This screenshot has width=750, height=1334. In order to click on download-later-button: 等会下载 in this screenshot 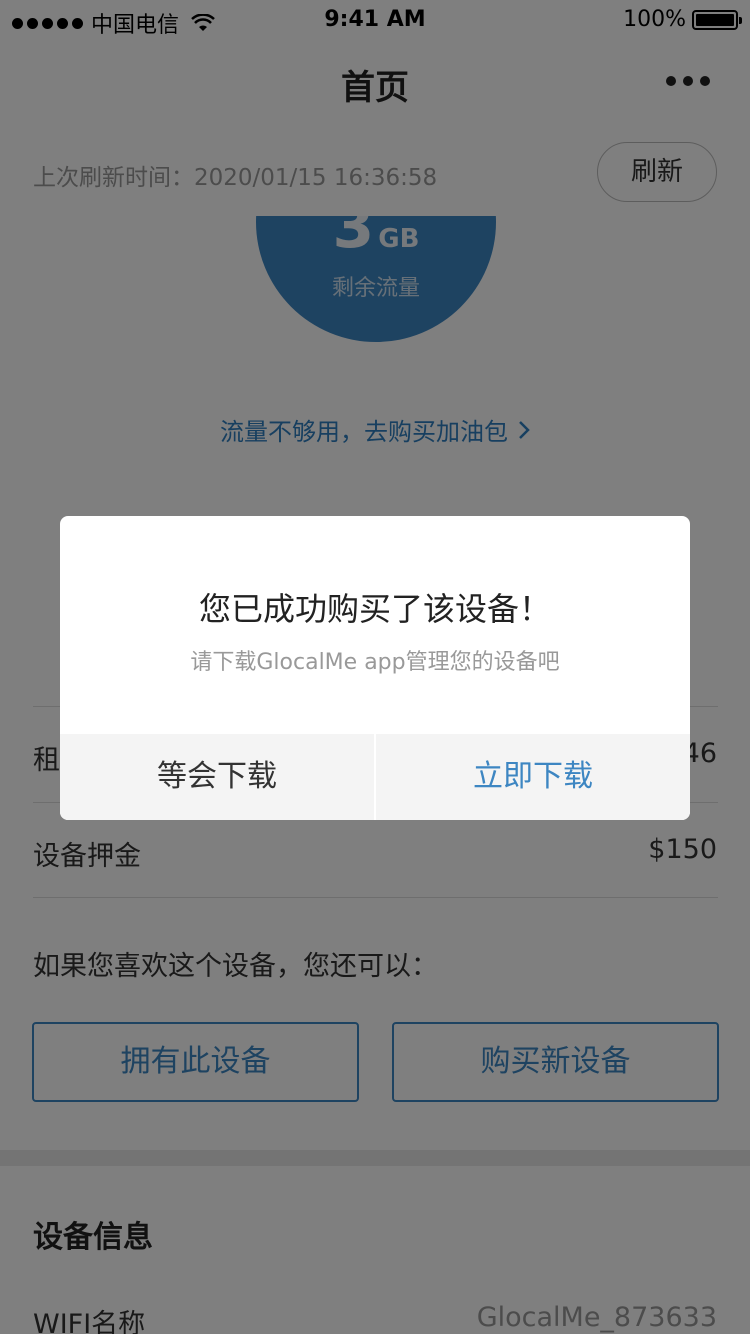, I will do `click(218, 777)`.